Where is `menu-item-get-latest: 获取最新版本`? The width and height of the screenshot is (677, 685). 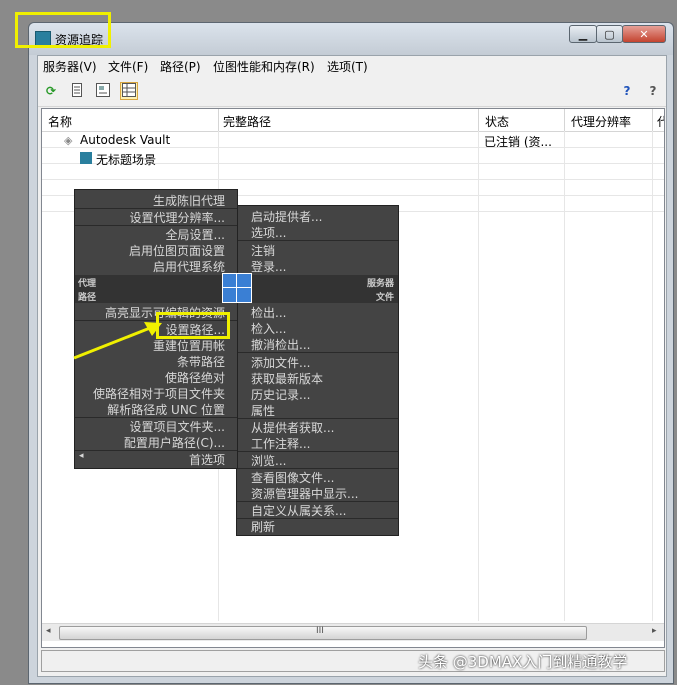
menu-item-get-latest: 获取最新版本 is located at coordinates (287, 378).